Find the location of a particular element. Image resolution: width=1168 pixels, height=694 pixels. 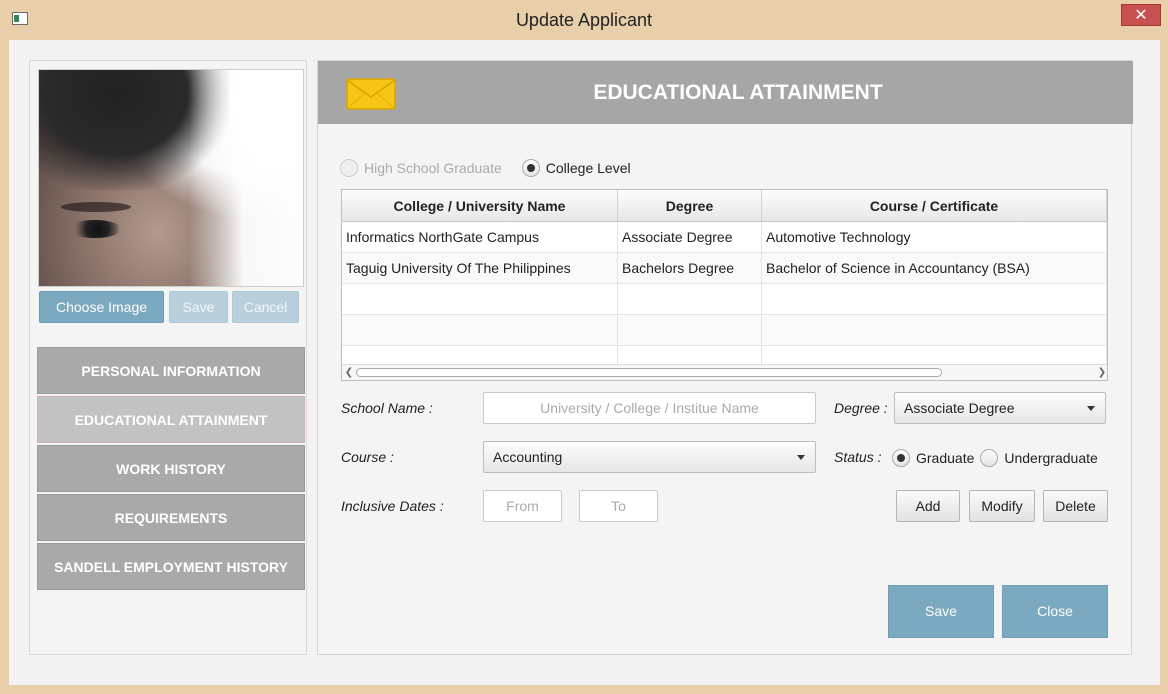

college-level-radio is located at coordinates (530, 168).